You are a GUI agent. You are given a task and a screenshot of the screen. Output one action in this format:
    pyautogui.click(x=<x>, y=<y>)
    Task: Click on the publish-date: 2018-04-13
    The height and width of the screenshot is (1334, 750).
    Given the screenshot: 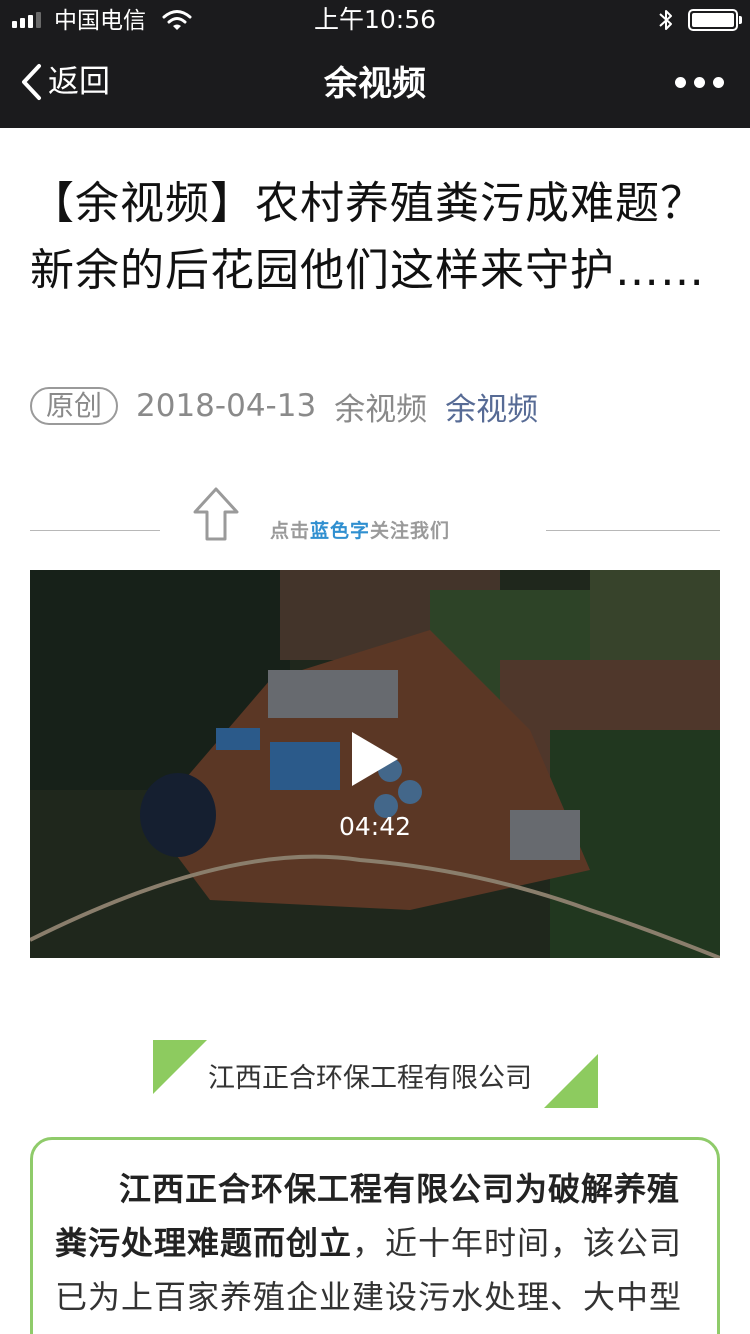 What is the action you would take?
    pyautogui.click(x=226, y=406)
    